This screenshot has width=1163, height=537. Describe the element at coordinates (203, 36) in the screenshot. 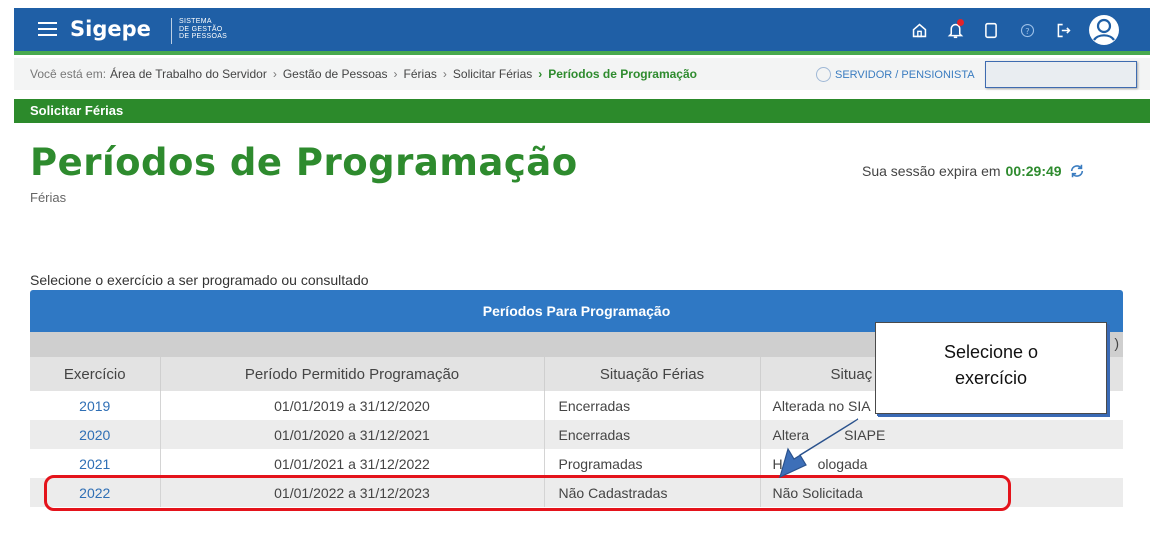

I see `app-subtitle-line: DE PESSOAS` at that location.